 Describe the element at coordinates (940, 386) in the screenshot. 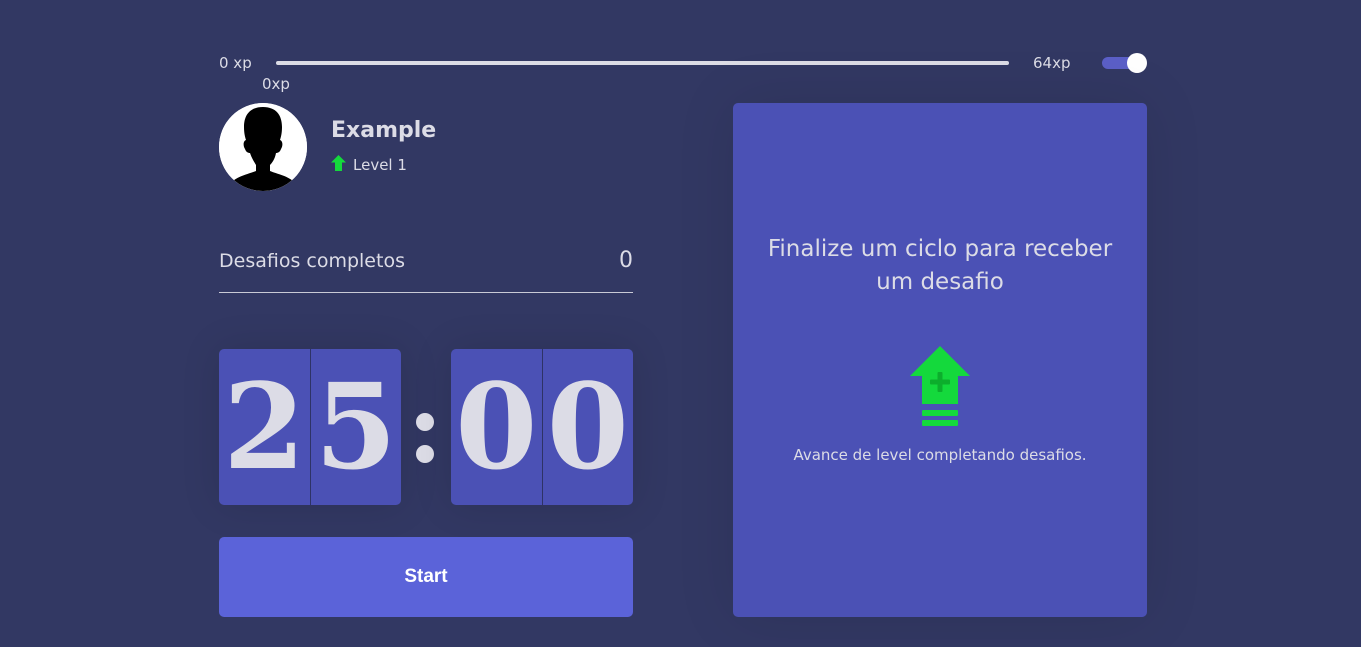

I see `level-up-icon` at that location.